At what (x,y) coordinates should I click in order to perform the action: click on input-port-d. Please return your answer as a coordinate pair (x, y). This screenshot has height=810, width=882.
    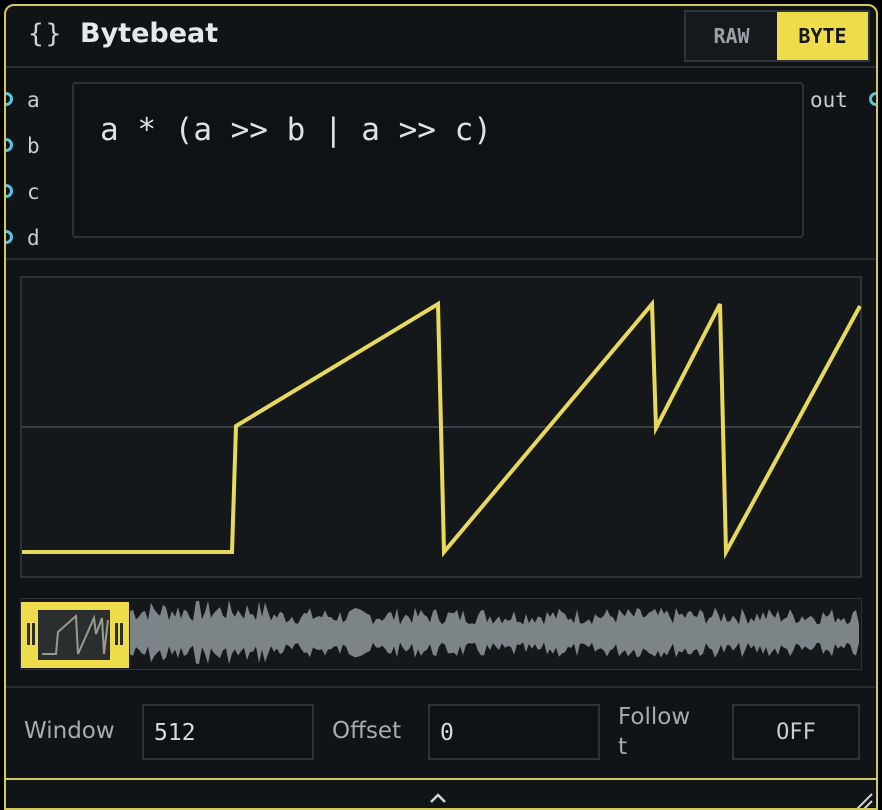
    Looking at the image, I should click on (9, 237).